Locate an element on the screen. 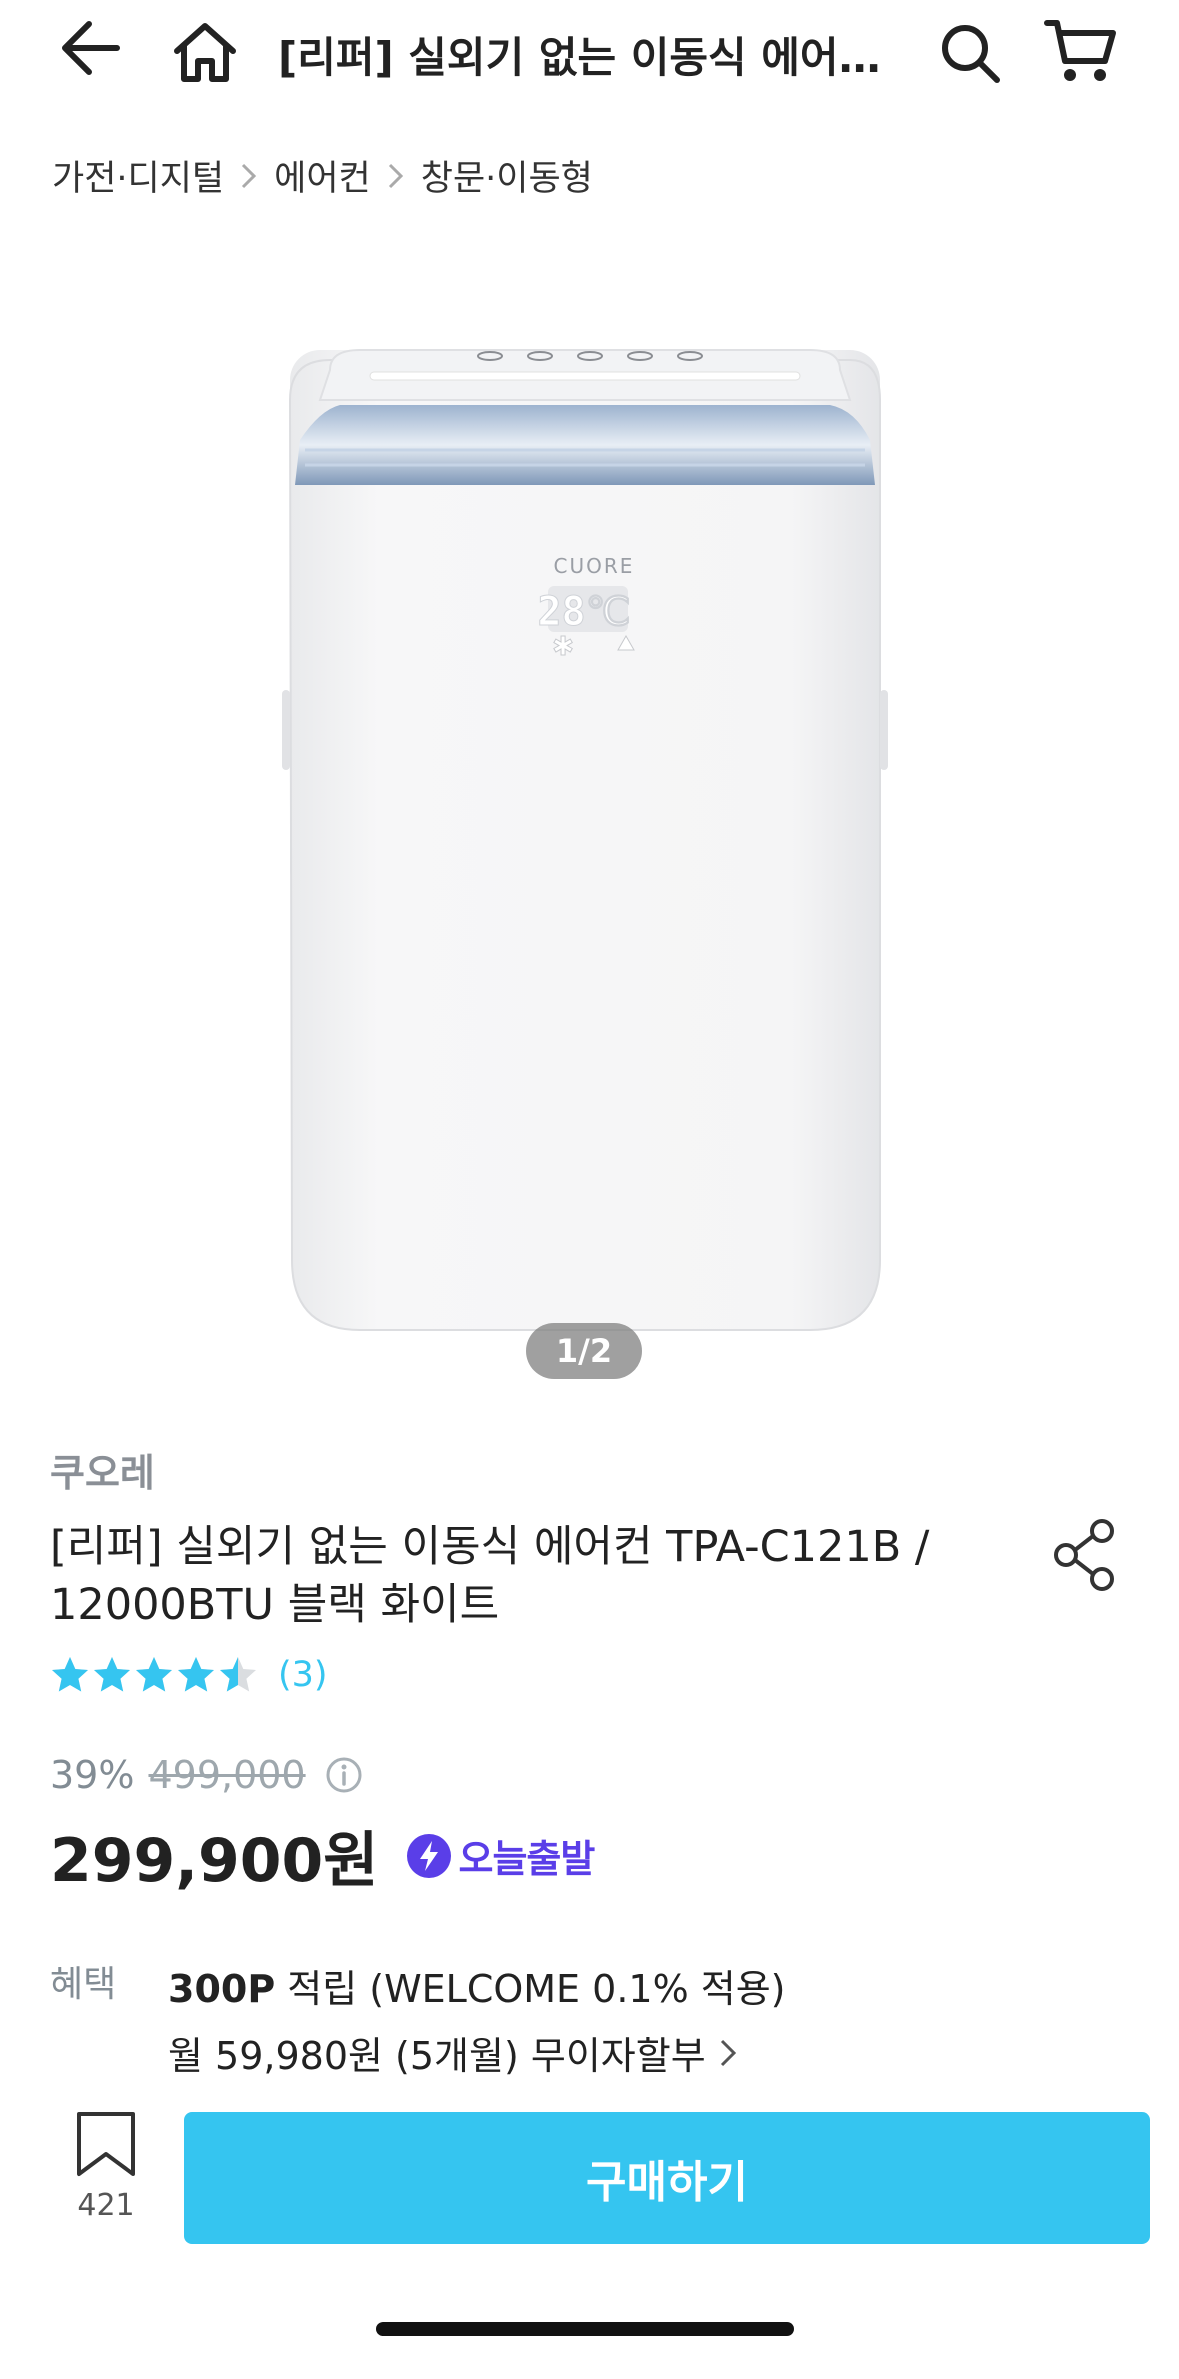  bookmark-icon is located at coordinates (106, 2144).